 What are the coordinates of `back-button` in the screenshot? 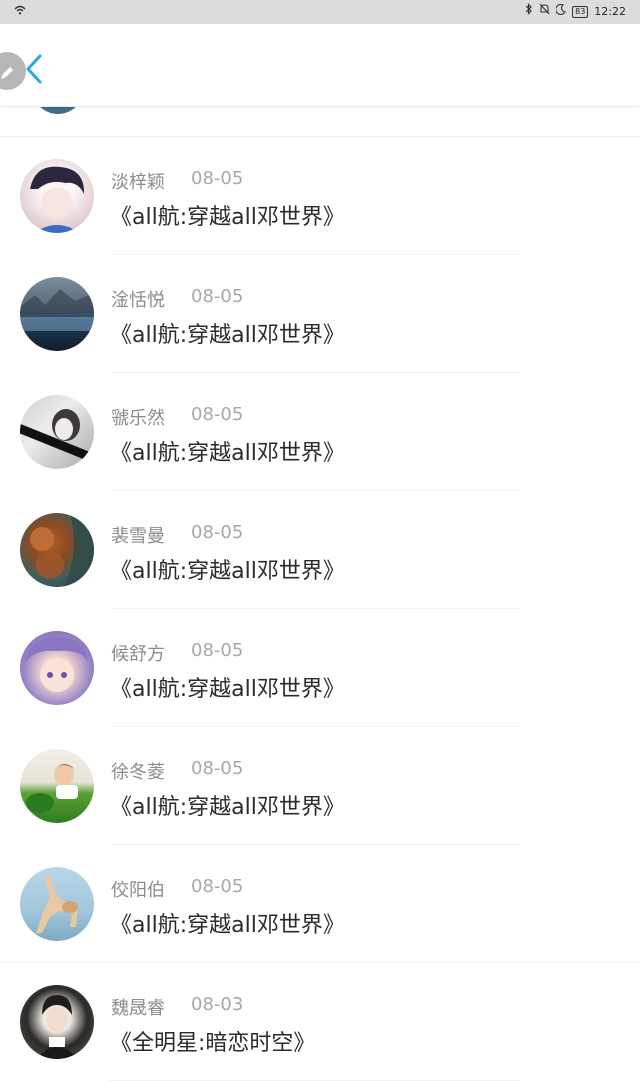 It's located at (36, 70).